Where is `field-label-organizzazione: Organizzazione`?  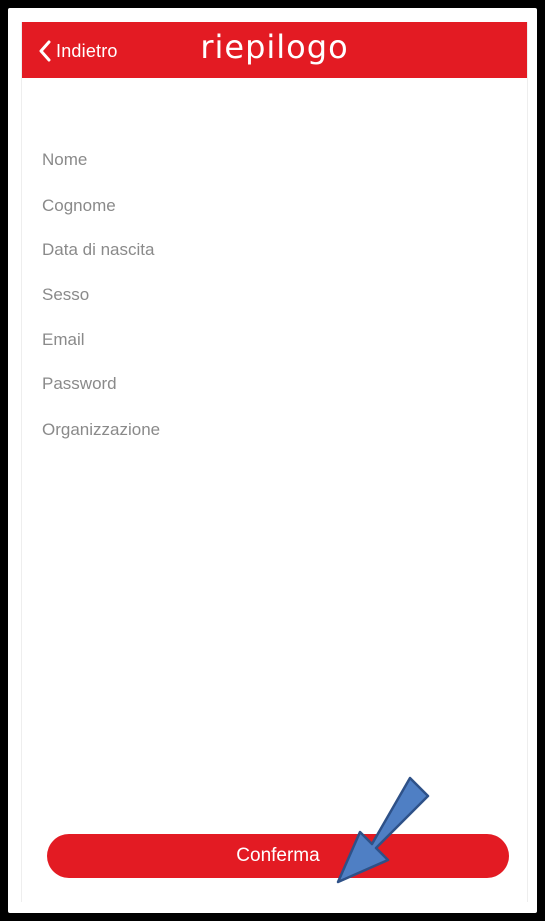
field-label-organizzazione: Organizzazione is located at coordinates (101, 429).